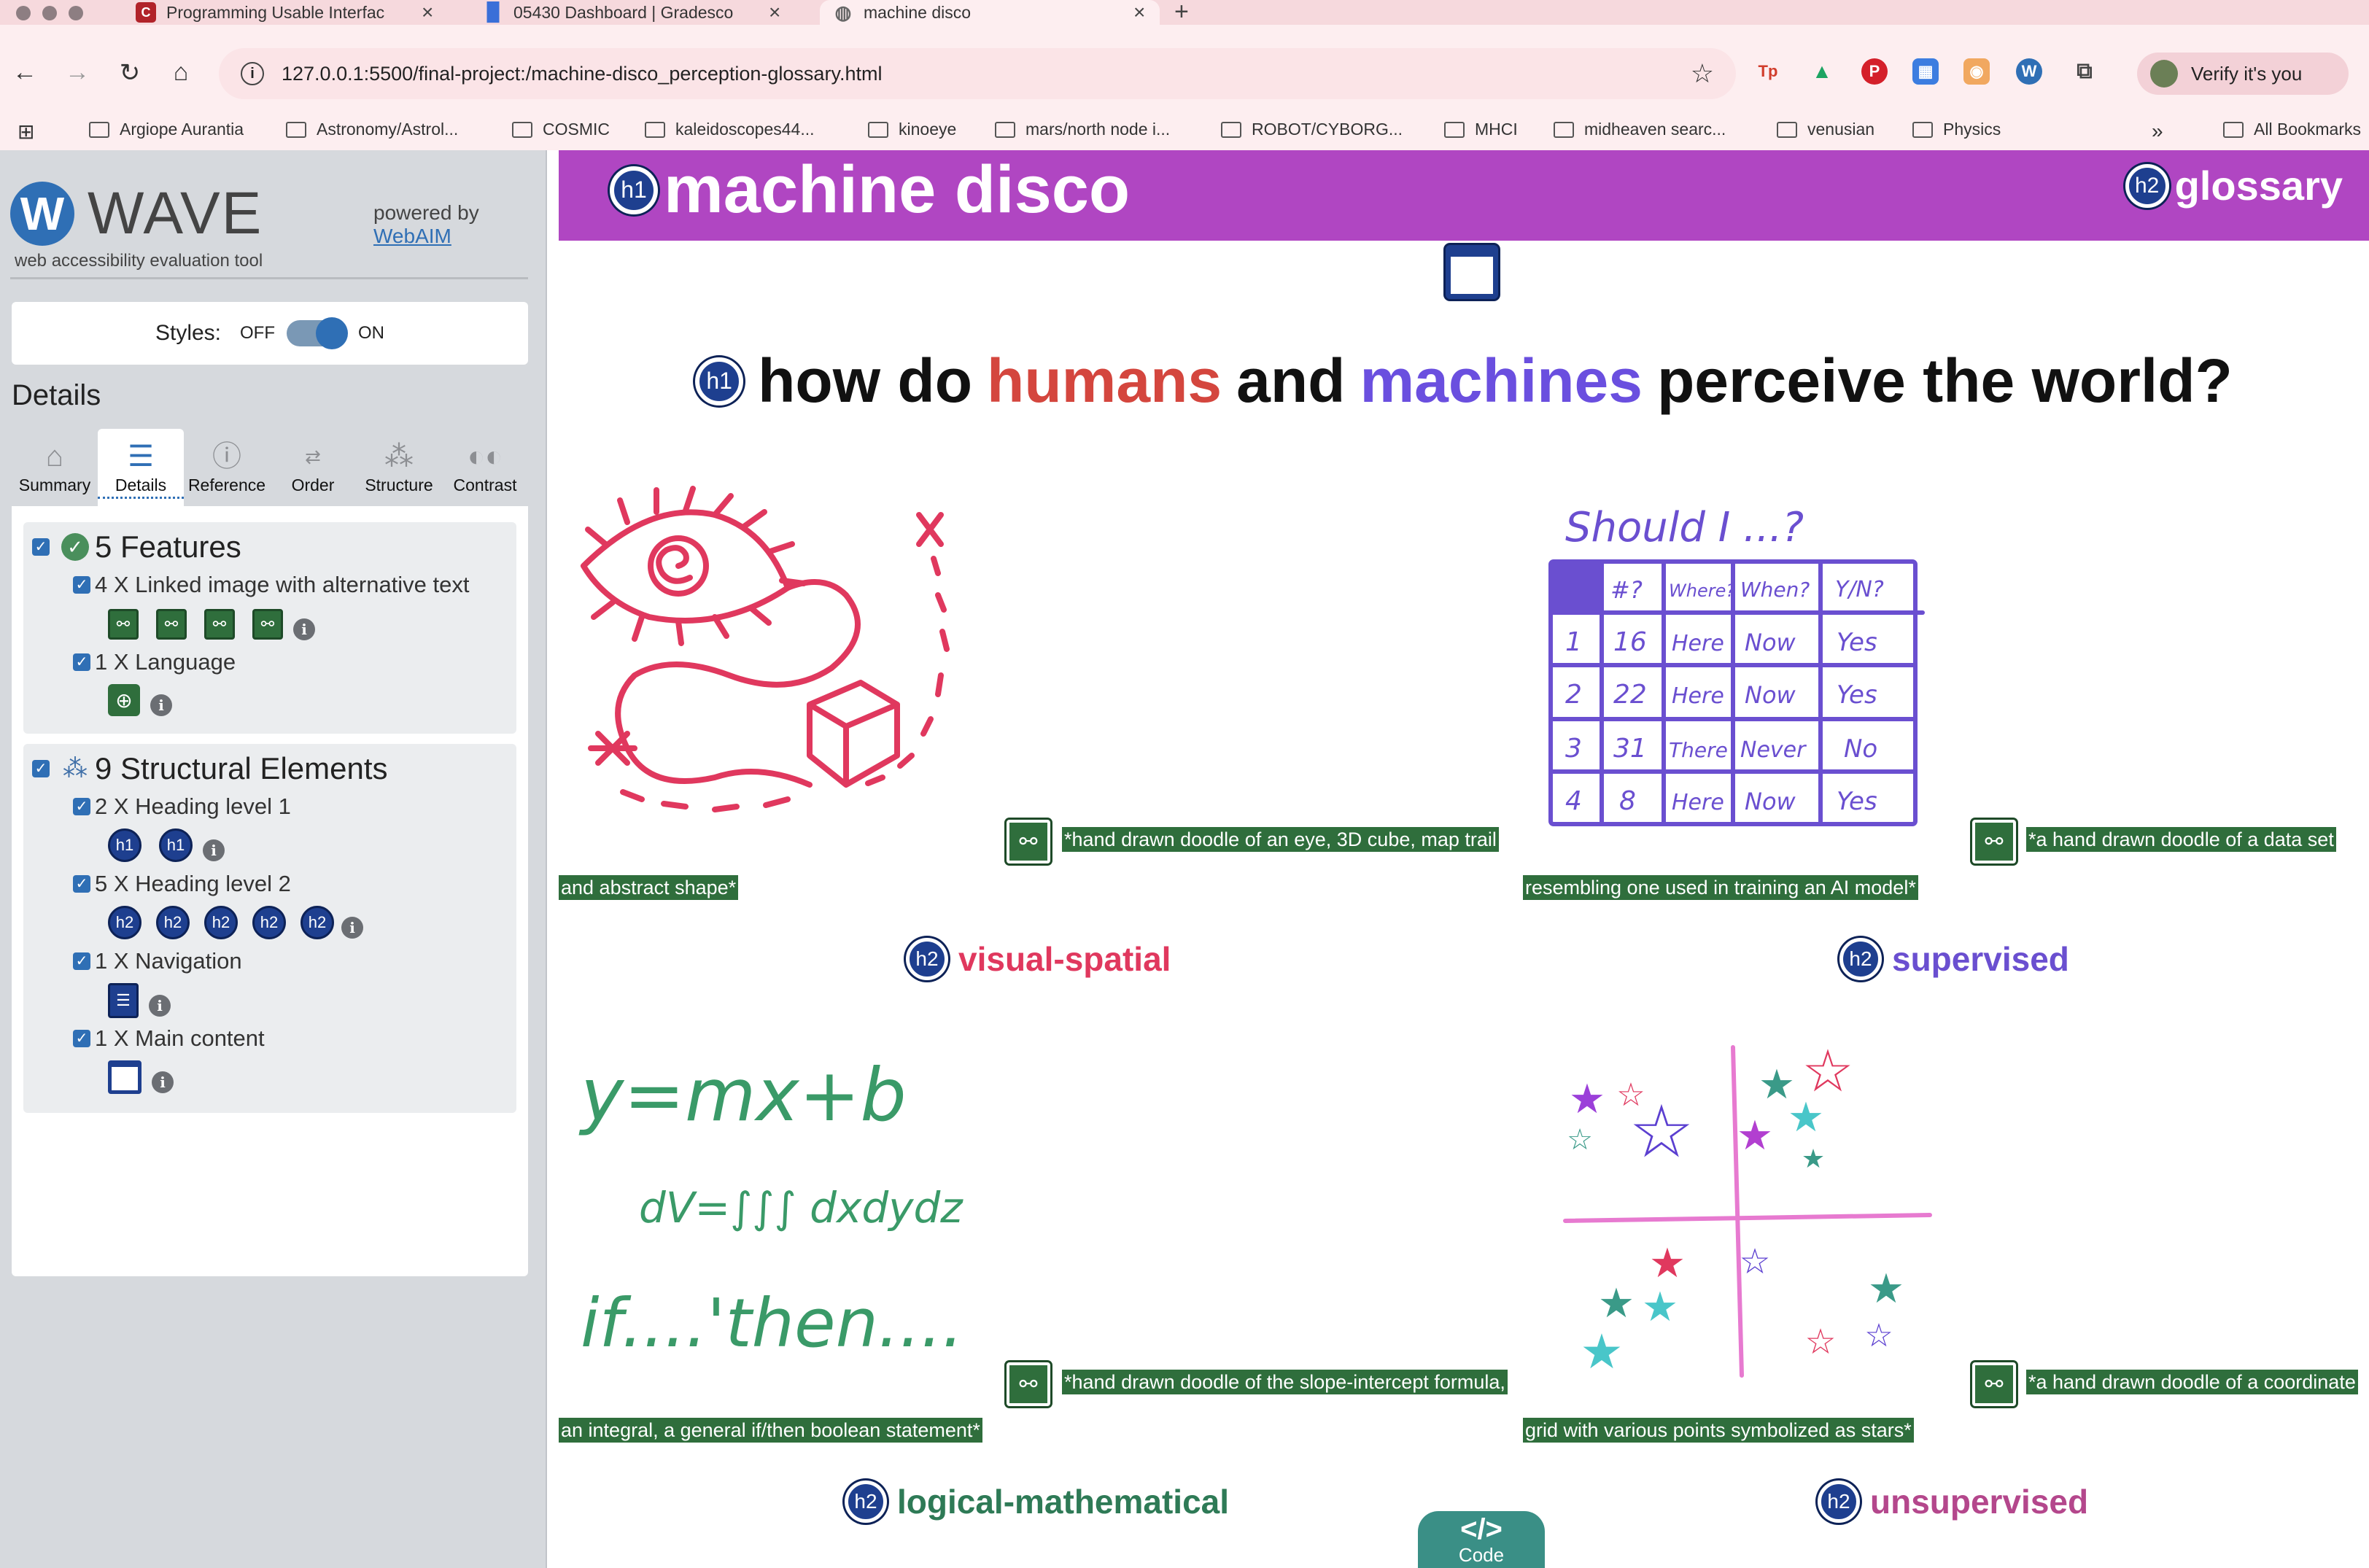 The height and width of the screenshot is (1568, 2369). I want to click on star-icon: ★, so click(1667, 1263).